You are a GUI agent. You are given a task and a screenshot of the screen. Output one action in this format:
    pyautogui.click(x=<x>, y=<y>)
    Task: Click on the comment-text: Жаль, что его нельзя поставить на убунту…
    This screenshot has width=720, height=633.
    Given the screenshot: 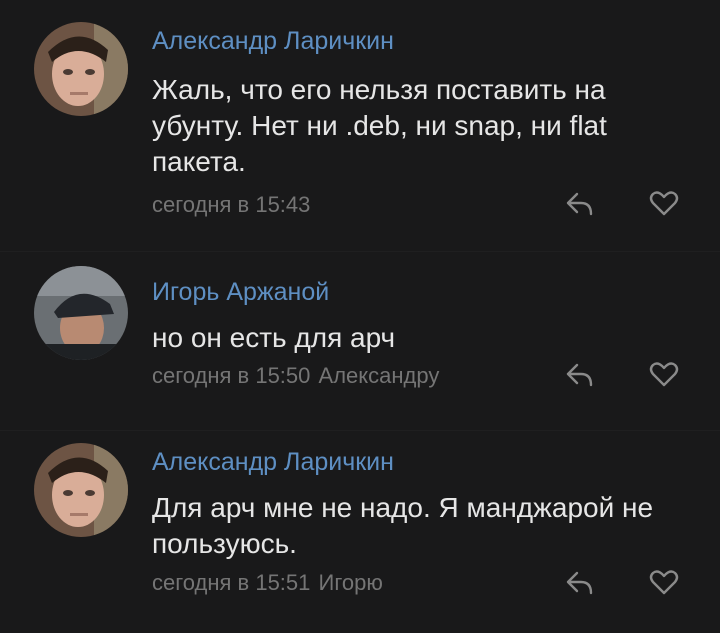 What is the action you would take?
    pyautogui.click(x=379, y=125)
    